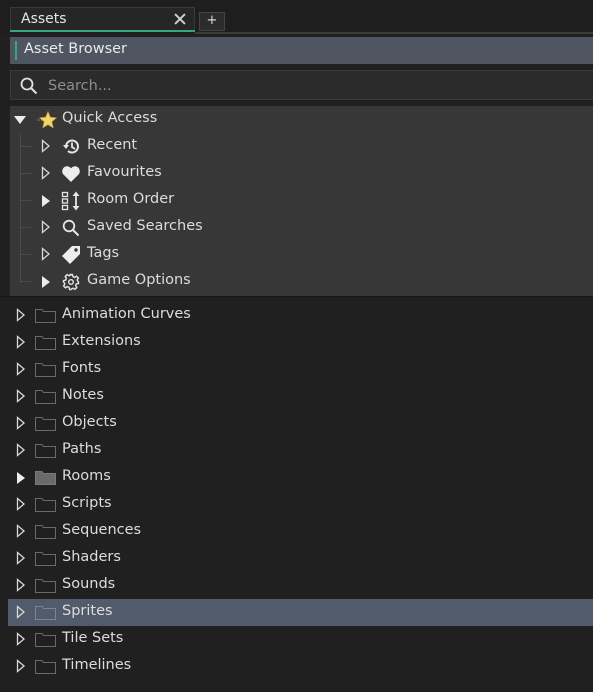 Image resolution: width=593 pixels, height=692 pixels. Describe the element at coordinates (76, 49) in the screenshot. I see `page-title: Asset Browser` at that location.